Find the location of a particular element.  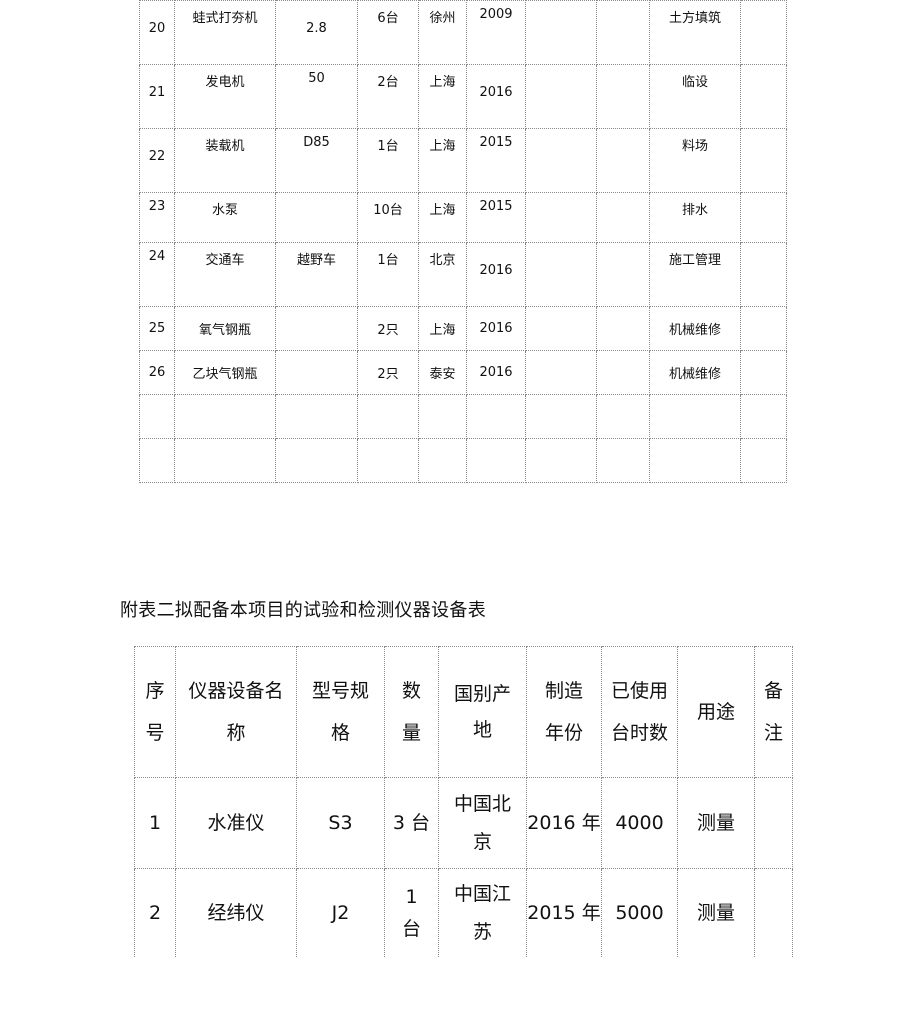

row-no: 21 is located at coordinates (157, 96).